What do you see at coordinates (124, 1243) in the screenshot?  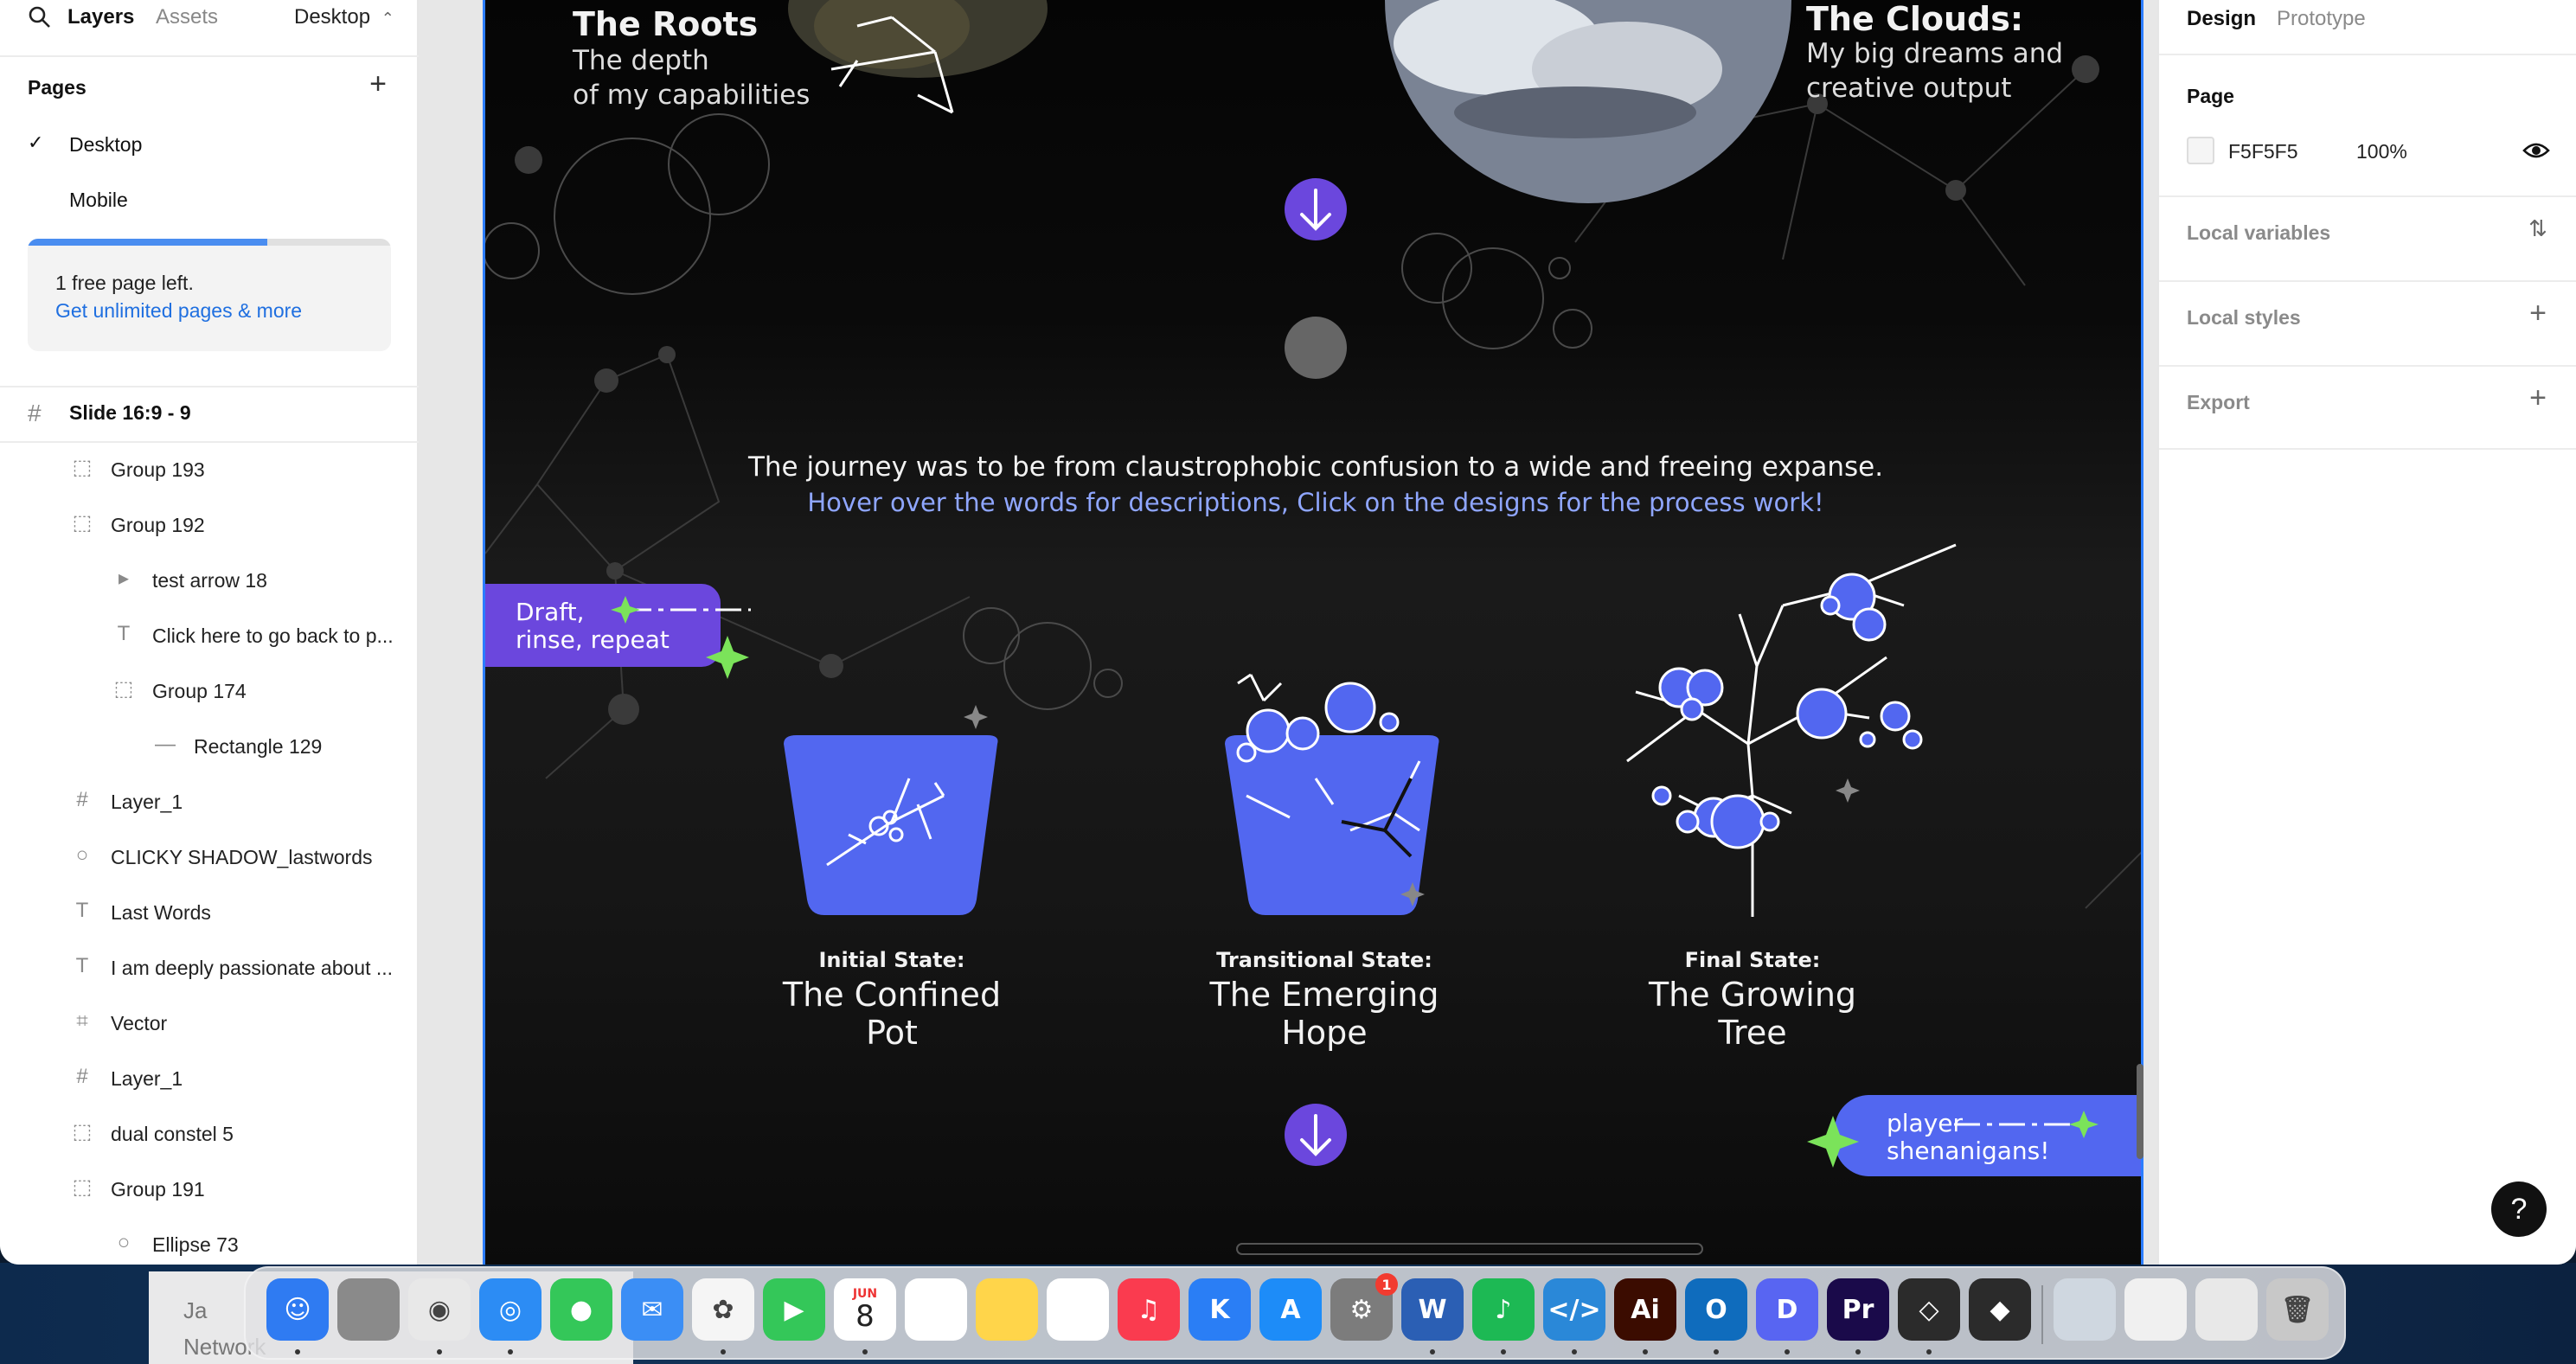 I see `ellipse-icon: ○` at bounding box center [124, 1243].